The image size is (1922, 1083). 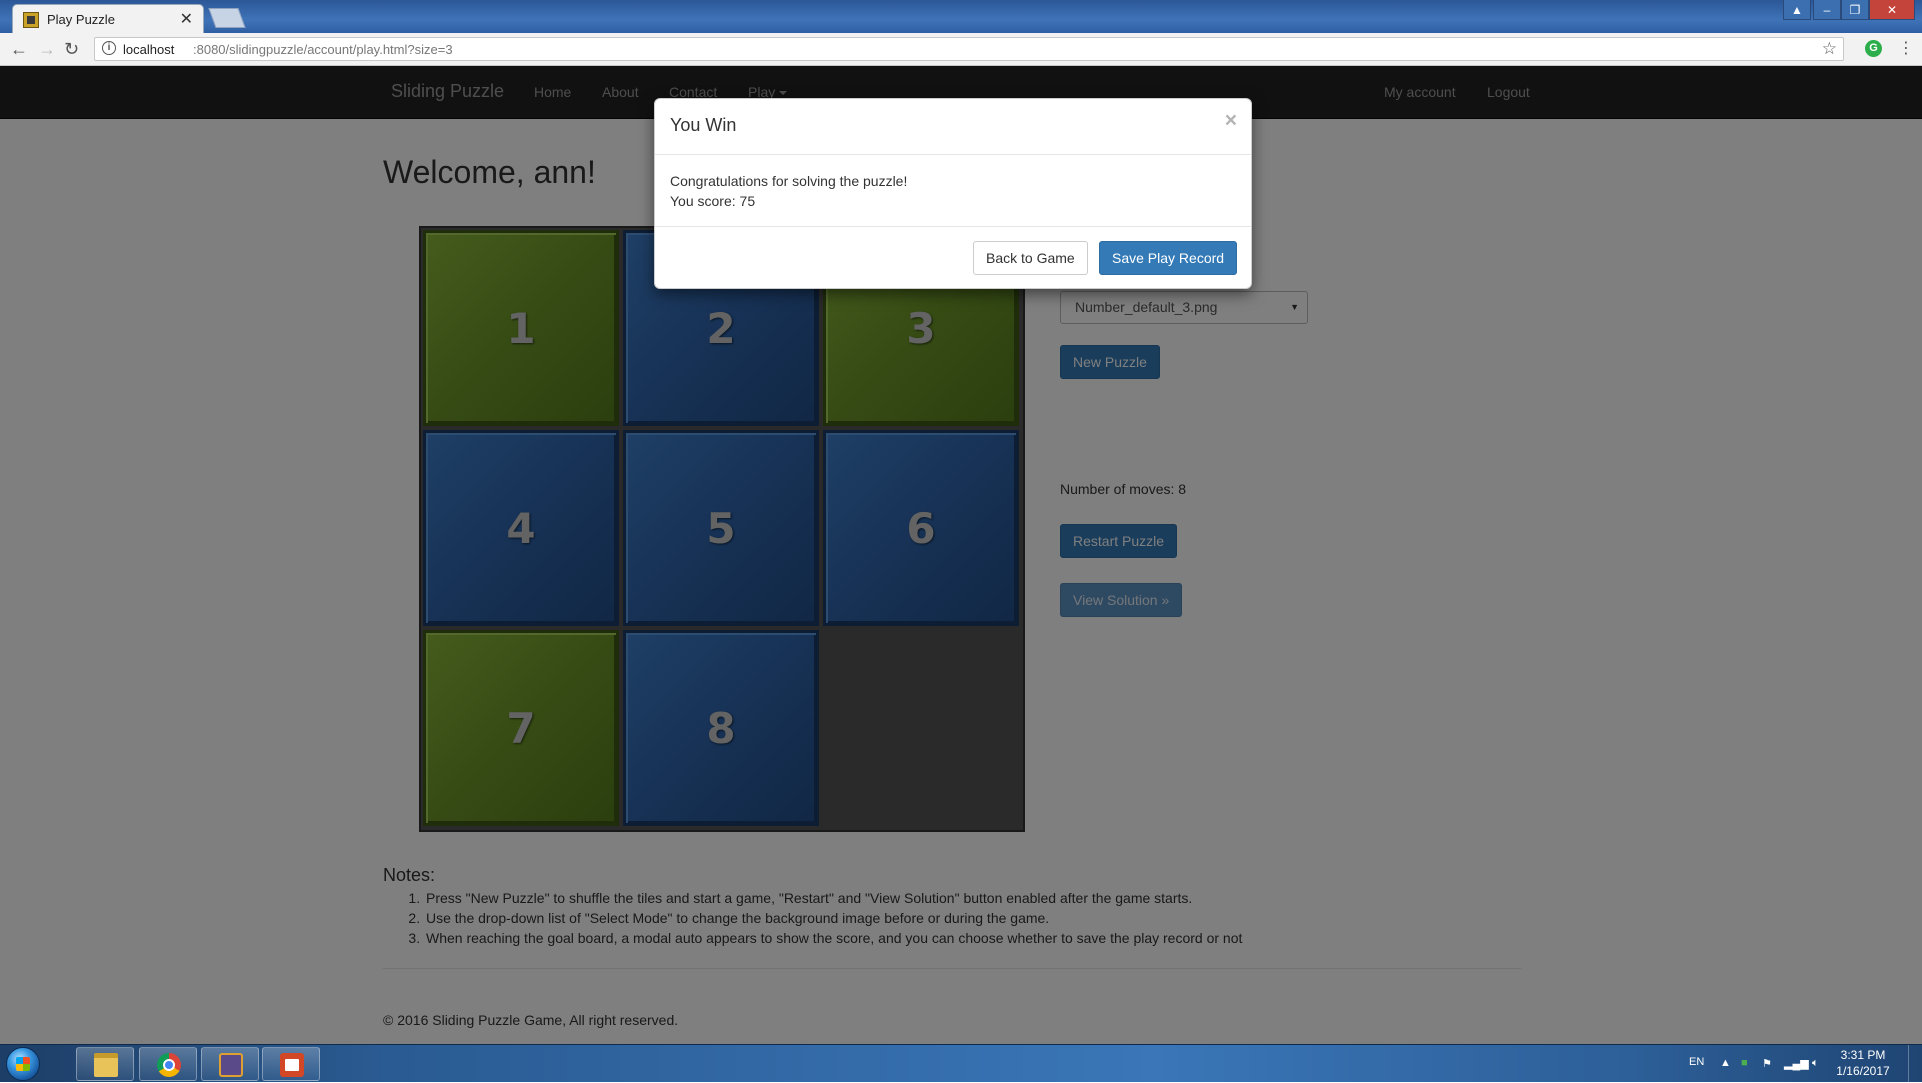 I want to click on minimize-button: –, so click(x=1827, y=10).